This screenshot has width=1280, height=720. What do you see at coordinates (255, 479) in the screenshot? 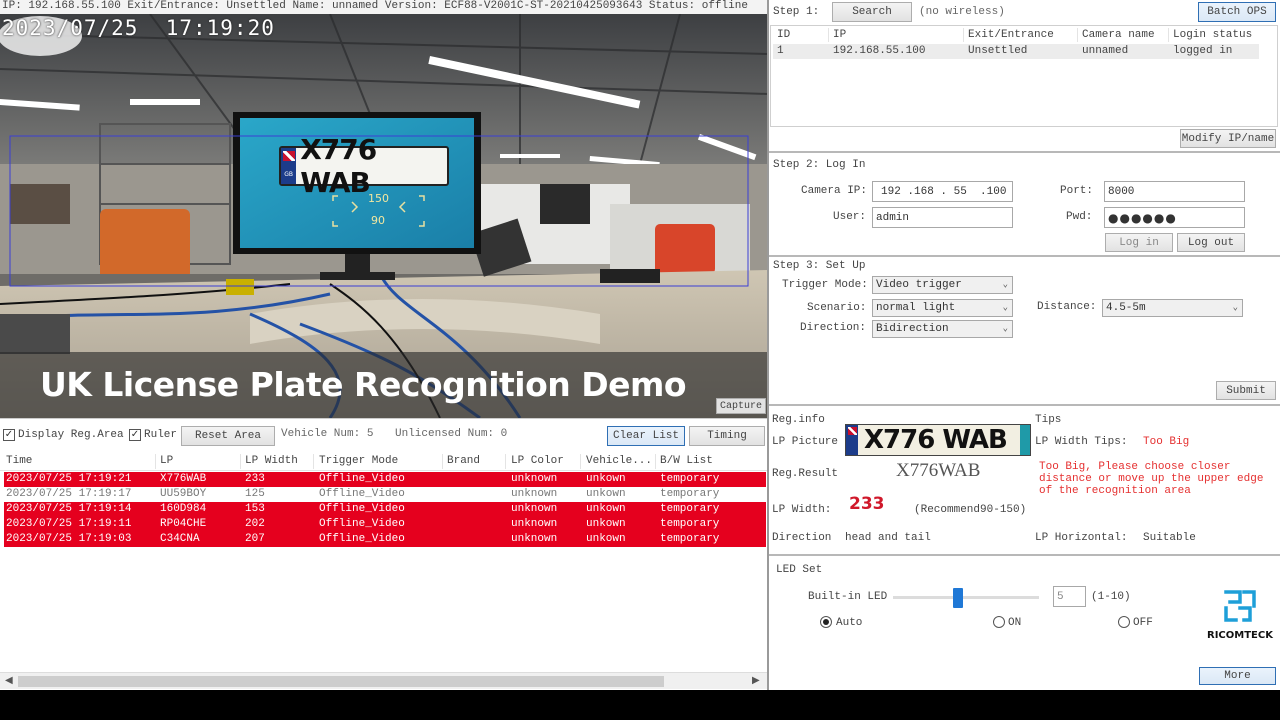
I see `table-cell-width: 233` at bounding box center [255, 479].